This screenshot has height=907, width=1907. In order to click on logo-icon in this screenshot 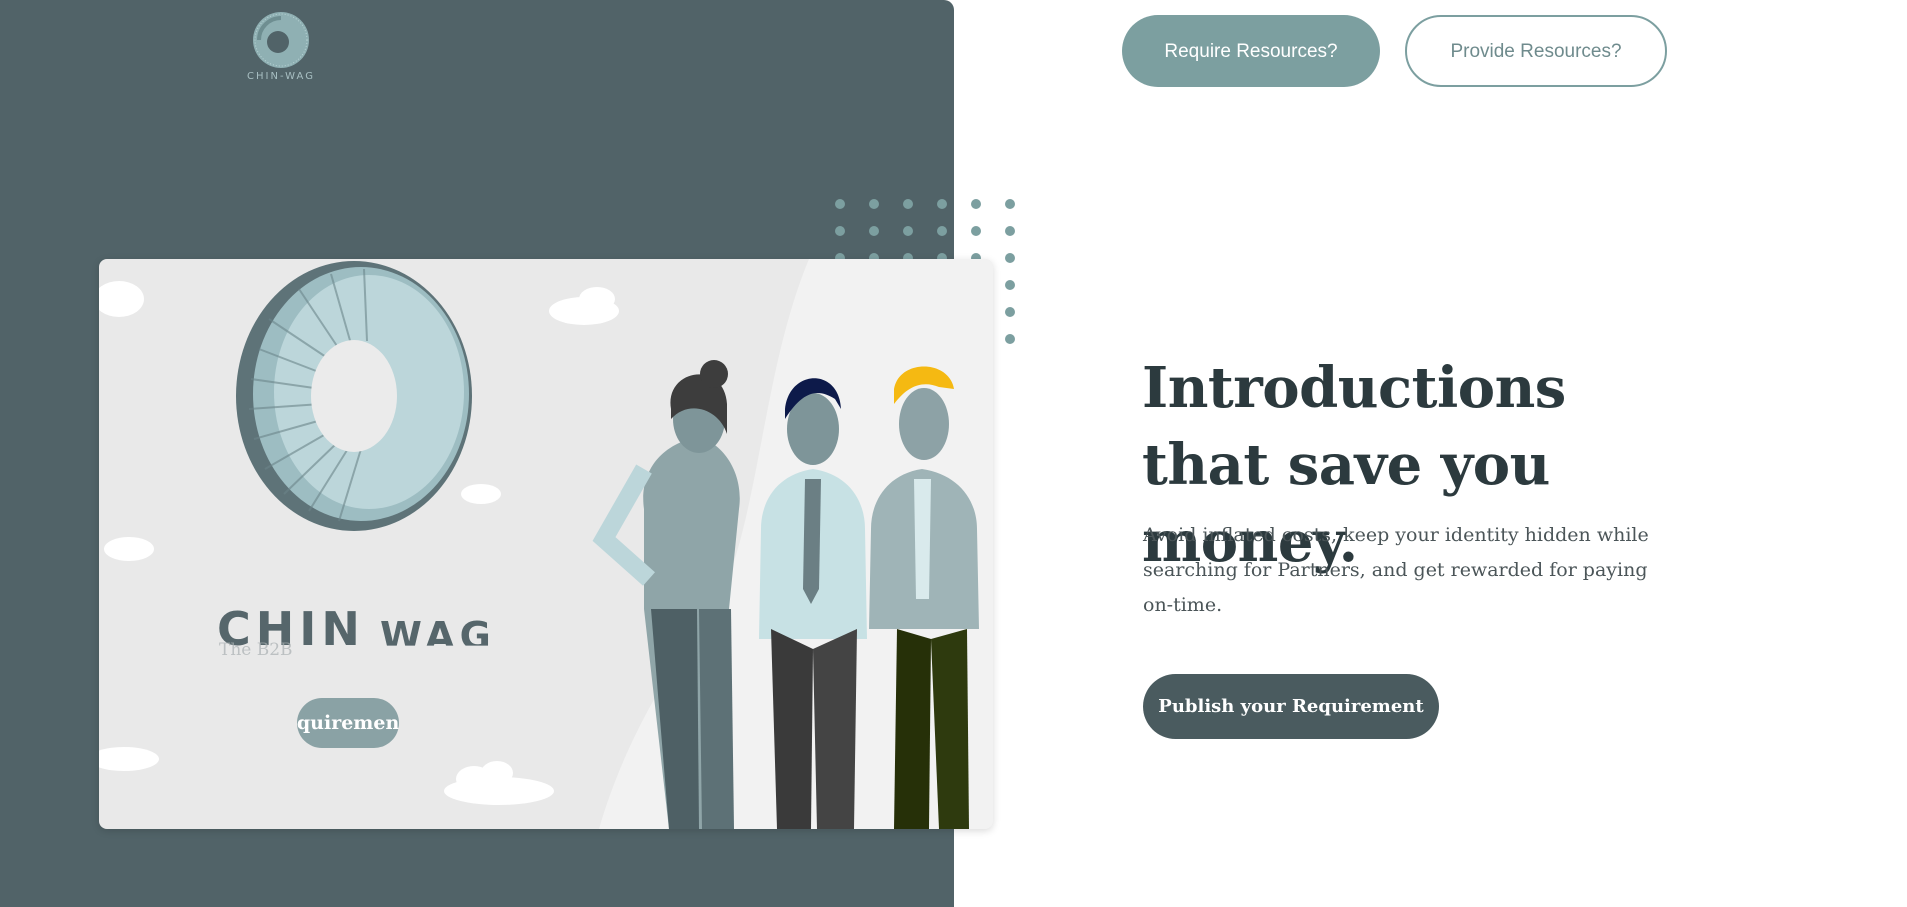, I will do `click(281, 40)`.